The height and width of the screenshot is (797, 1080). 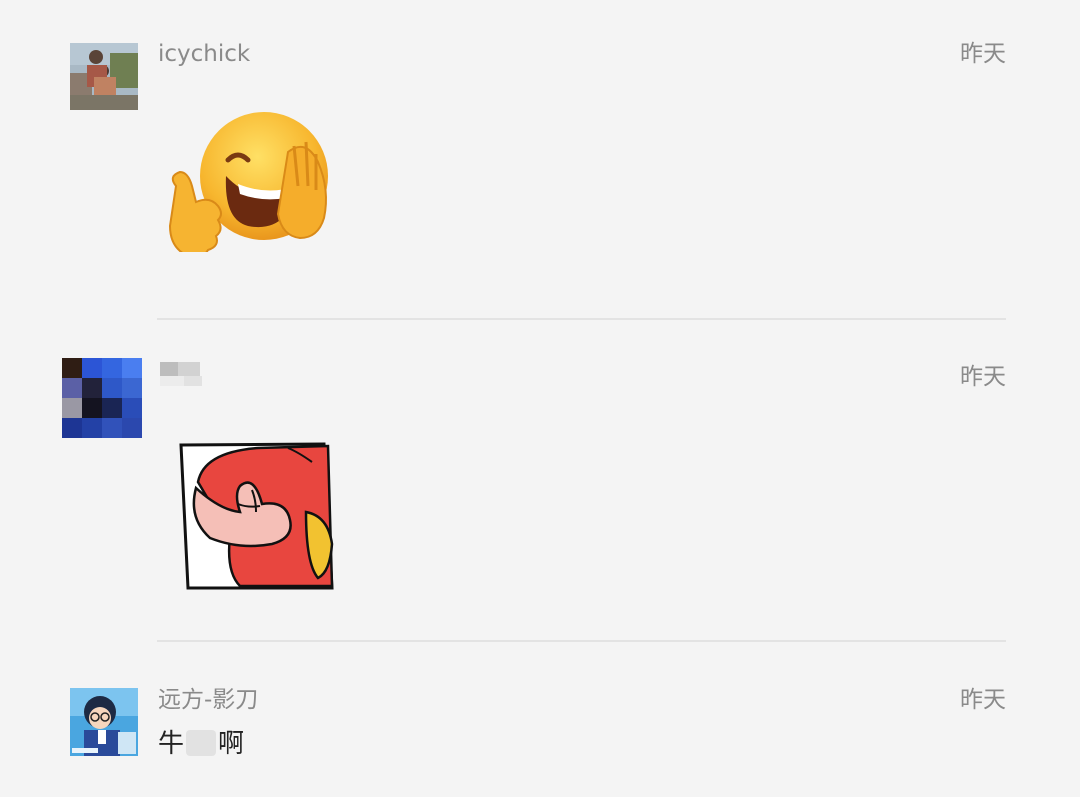 I want to click on comment-text-start: 牛, so click(x=171, y=744).